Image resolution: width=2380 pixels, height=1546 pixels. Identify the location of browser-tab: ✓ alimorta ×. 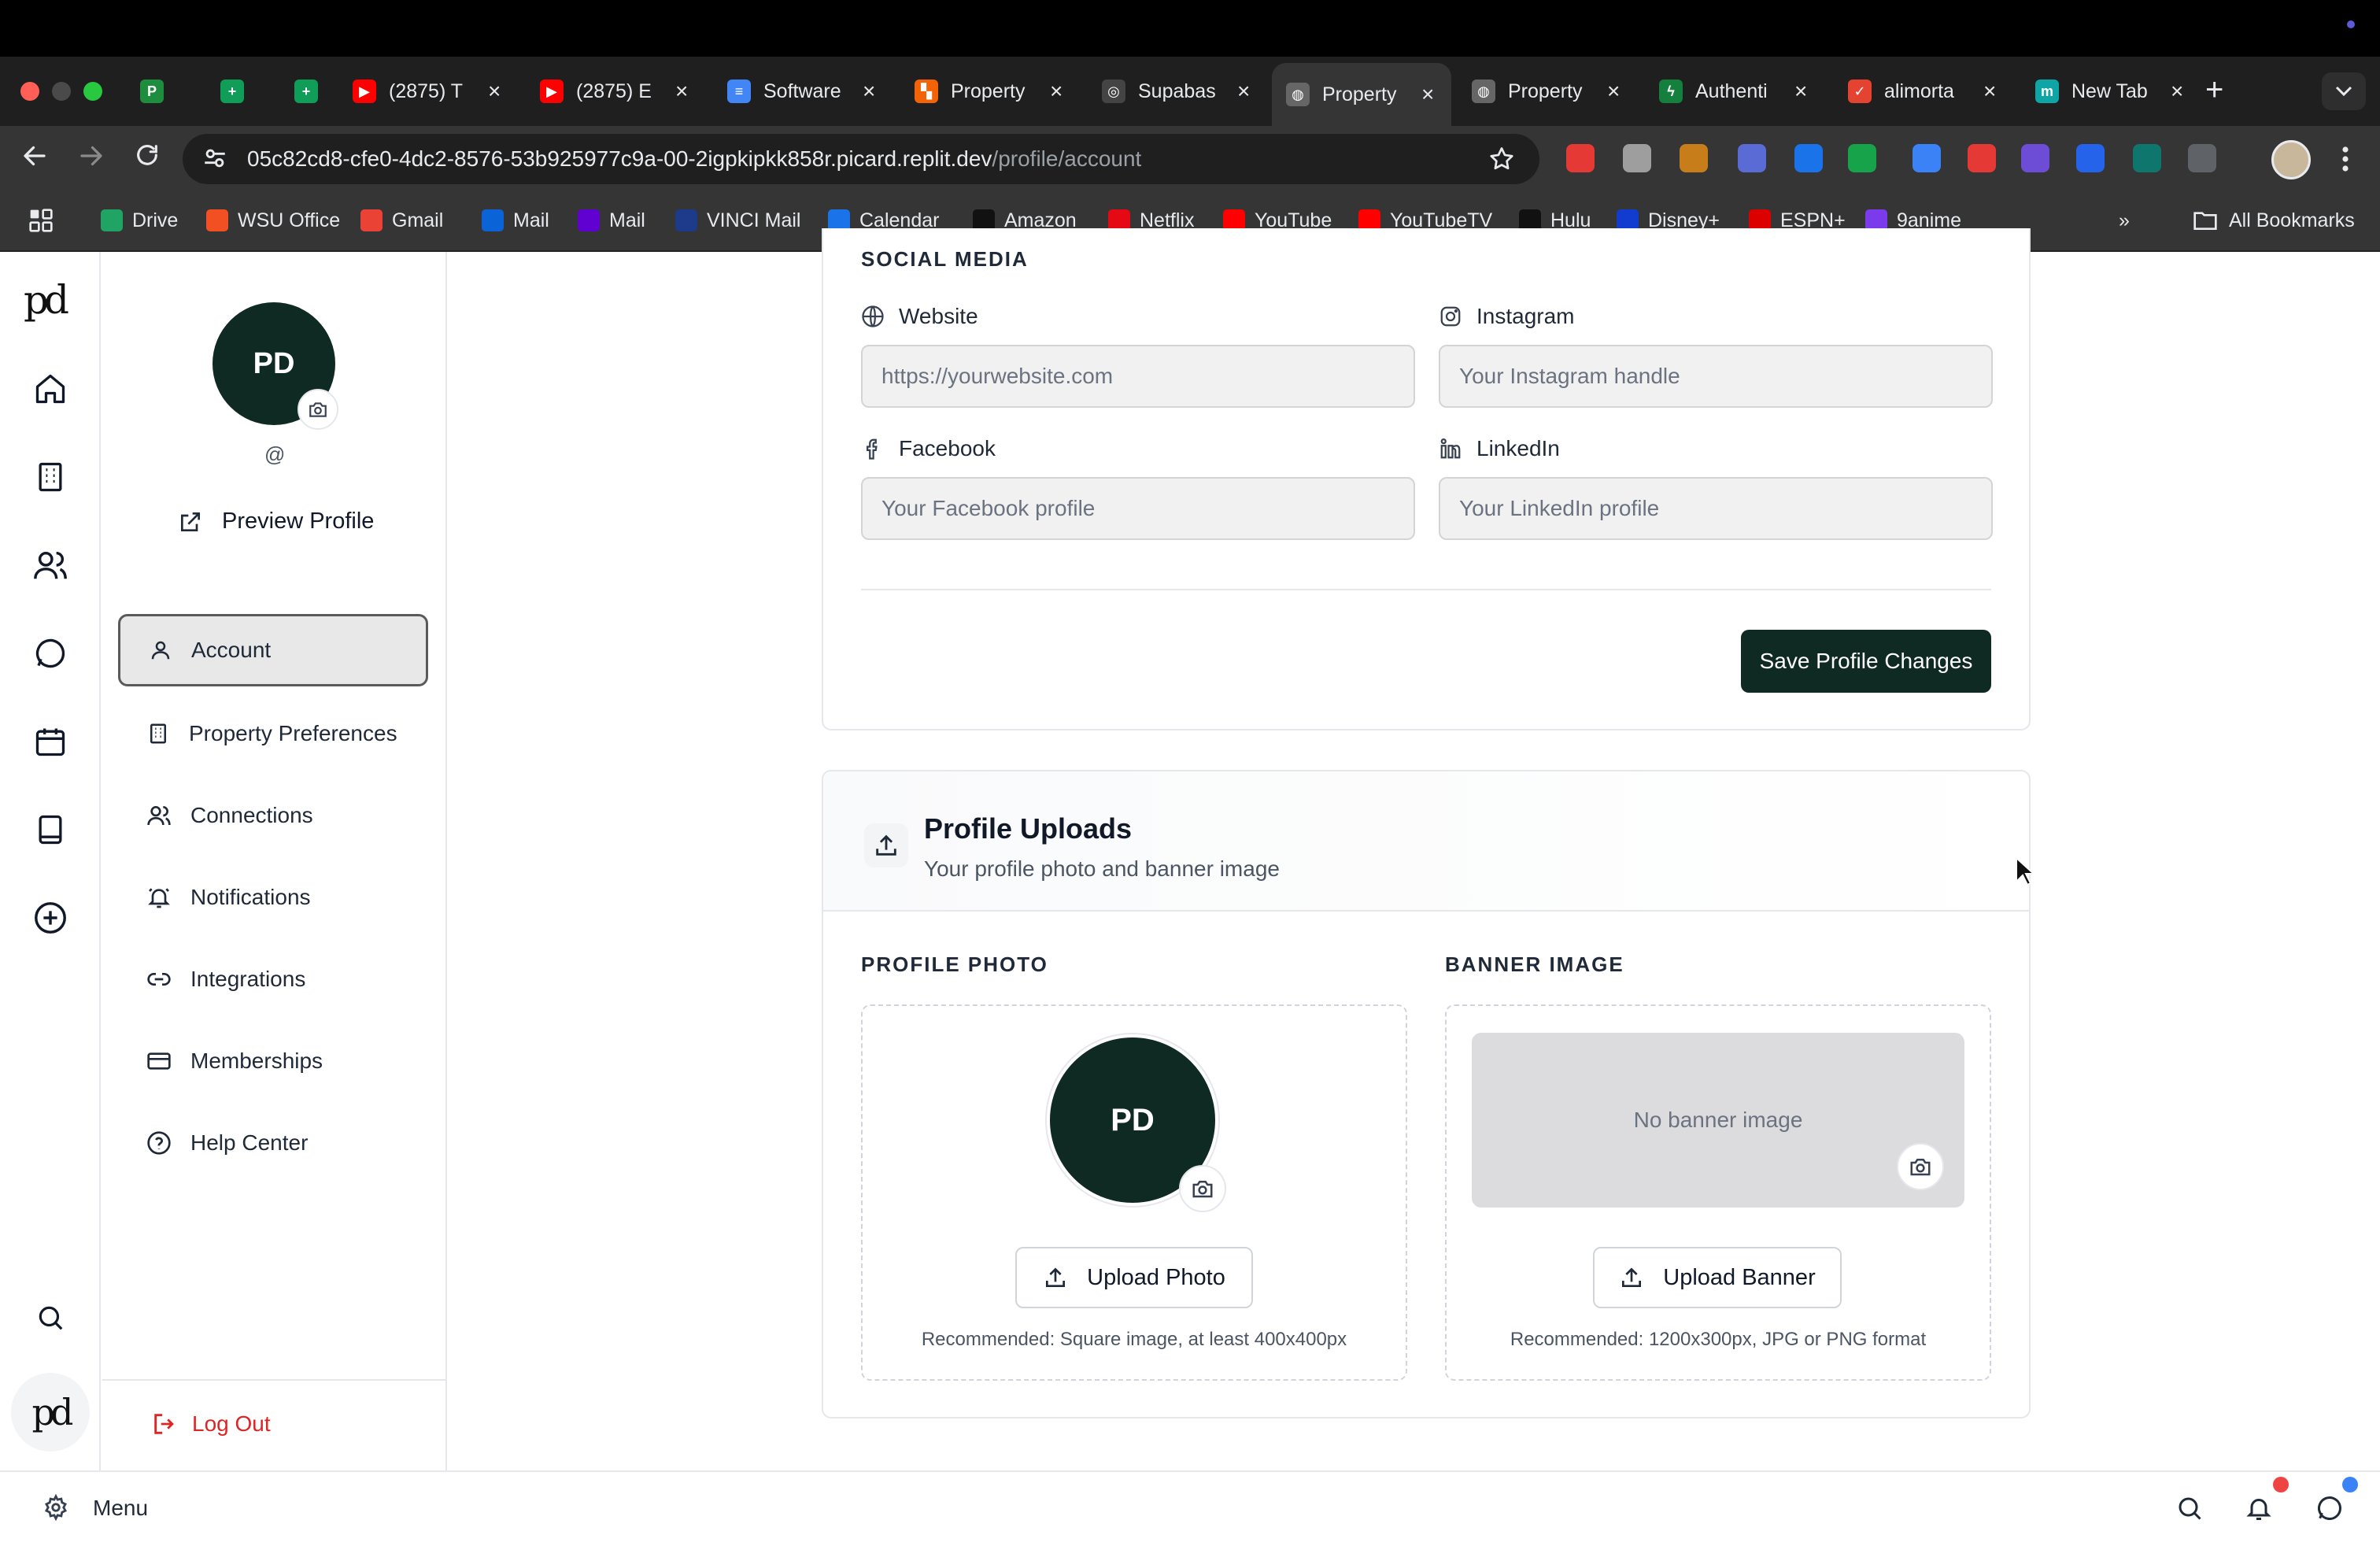
(1924, 91).